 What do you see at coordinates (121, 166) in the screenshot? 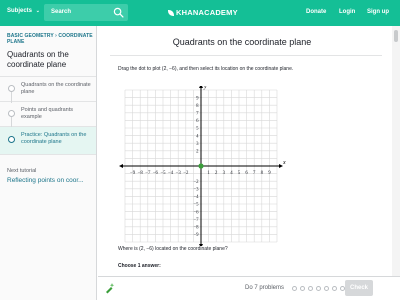
I see `x-axis-arrow-left` at bounding box center [121, 166].